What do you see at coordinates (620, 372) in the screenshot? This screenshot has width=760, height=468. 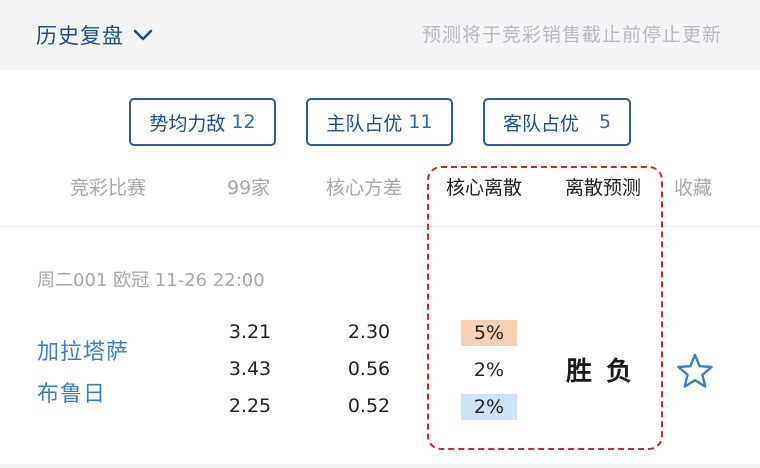 I see `prediction-outcome: 负` at bounding box center [620, 372].